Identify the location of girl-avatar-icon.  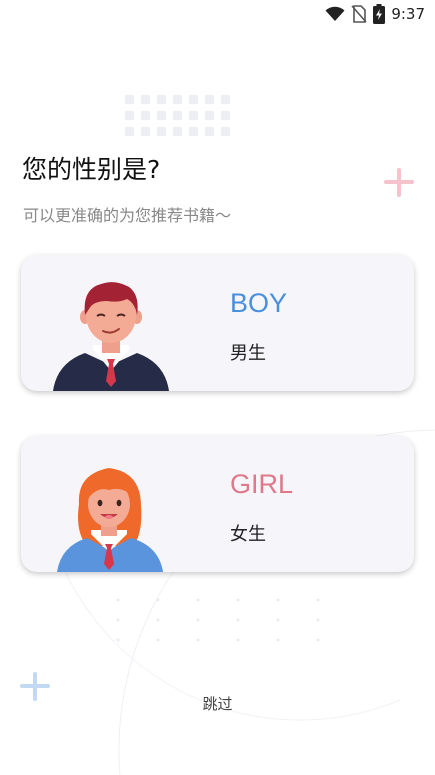
(110, 520).